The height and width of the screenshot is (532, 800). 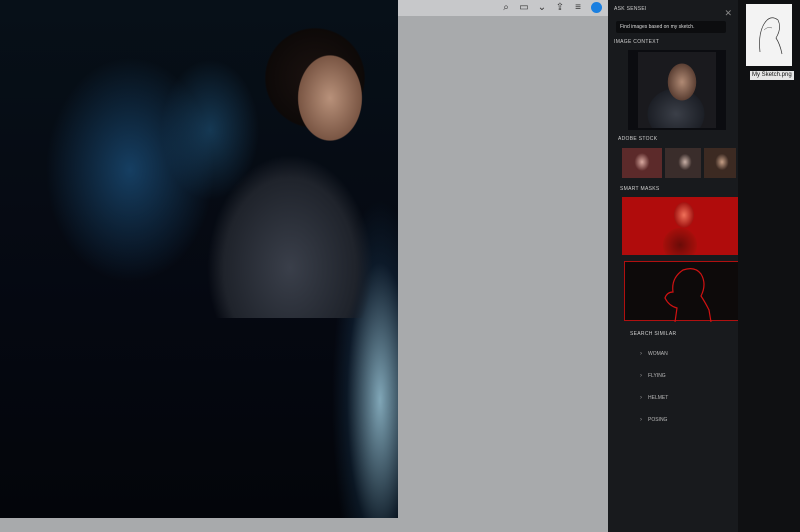 I want to click on prompt-input: Find images based on my sketch., so click(x=671, y=27).